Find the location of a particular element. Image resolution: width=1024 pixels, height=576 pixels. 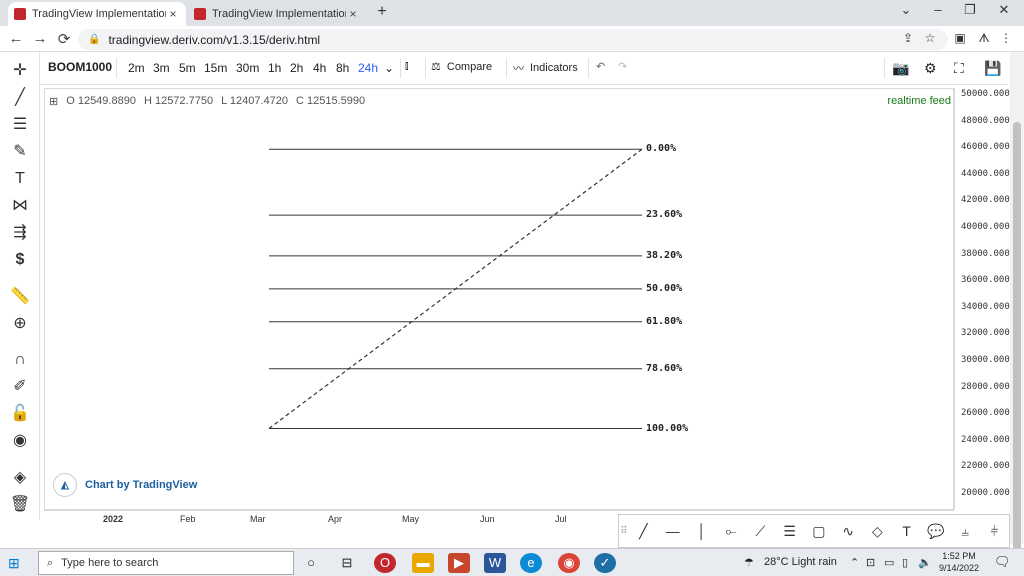

prediction-icon: ⇶ is located at coordinates (20, 233).